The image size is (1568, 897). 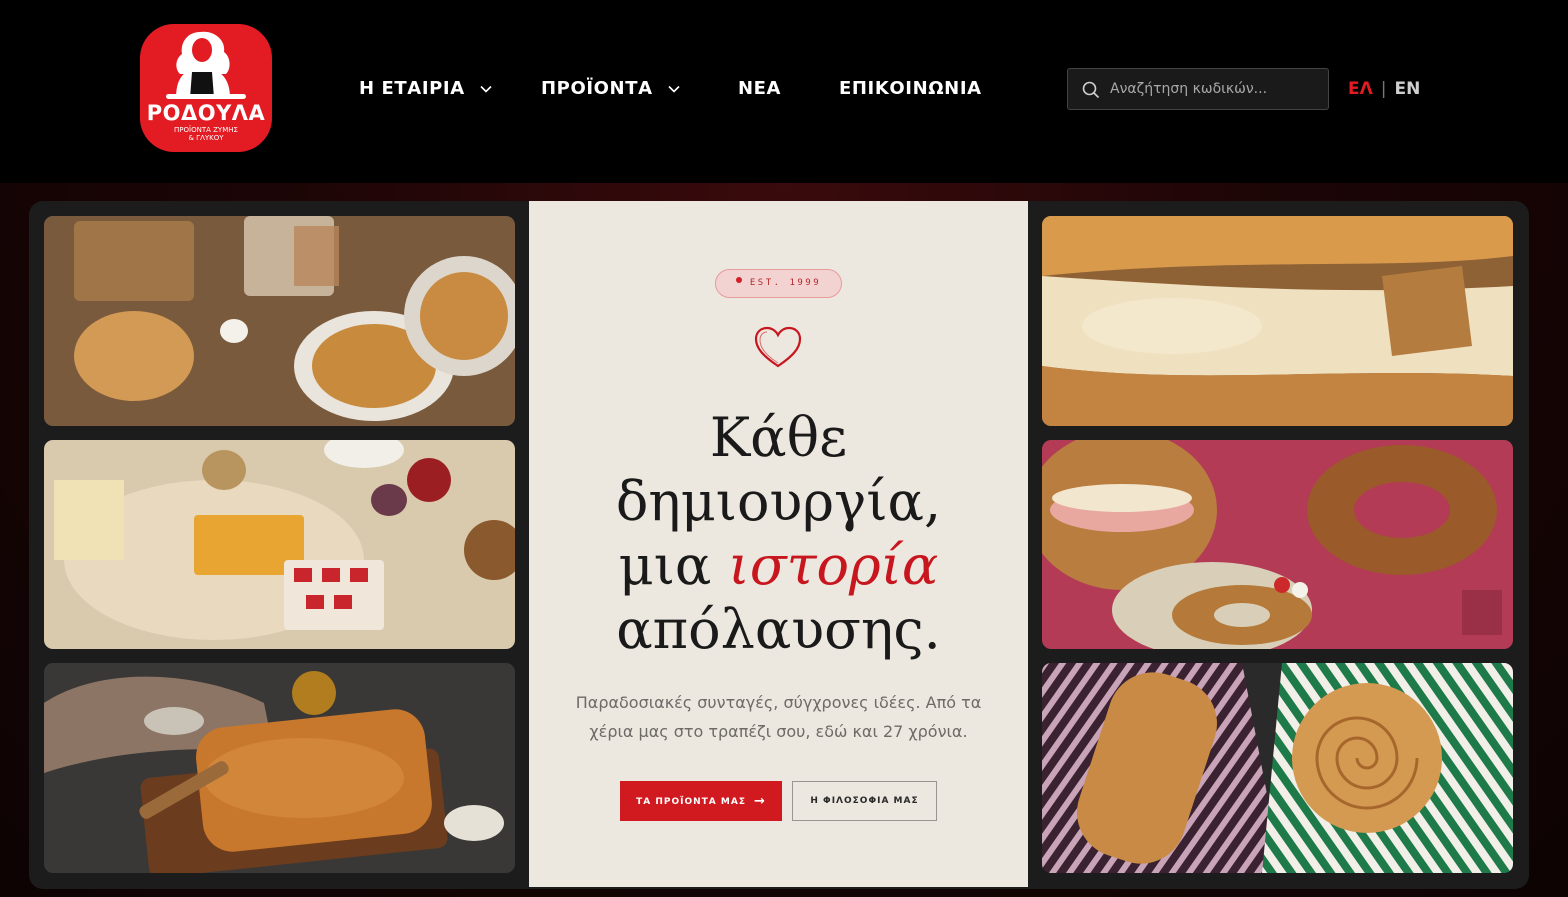 What do you see at coordinates (206, 134) in the screenshot?
I see `brand-tagline: ΠΡΟΪΟΝΤΑ ΖΥΜΗΣ & ΓΛΥΚΟΥ` at bounding box center [206, 134].